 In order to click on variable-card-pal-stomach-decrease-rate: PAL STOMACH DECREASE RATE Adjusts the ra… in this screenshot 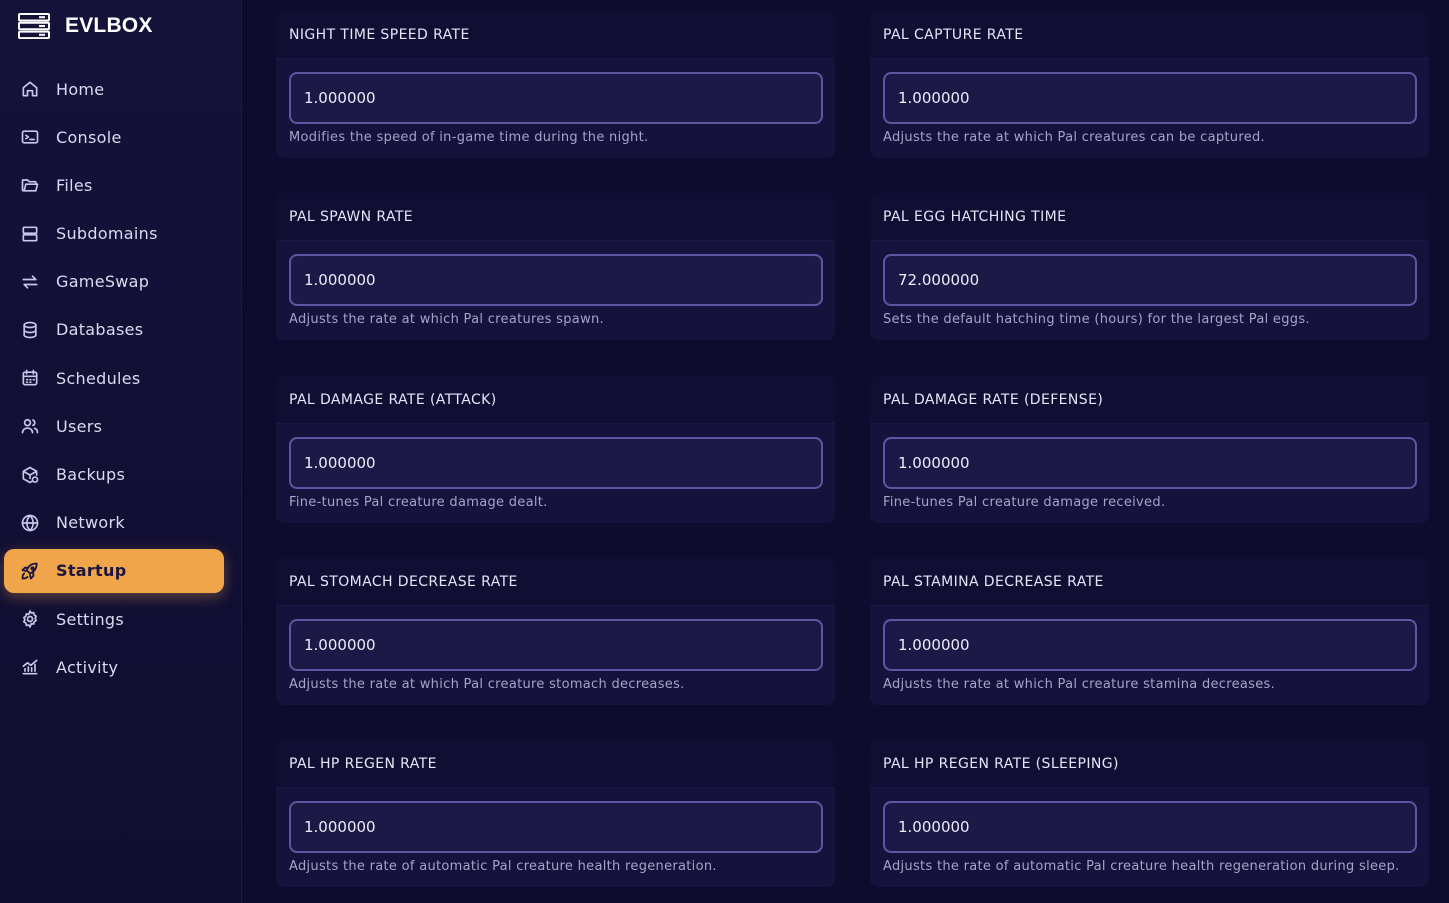, I will do `click(555, 631)`.